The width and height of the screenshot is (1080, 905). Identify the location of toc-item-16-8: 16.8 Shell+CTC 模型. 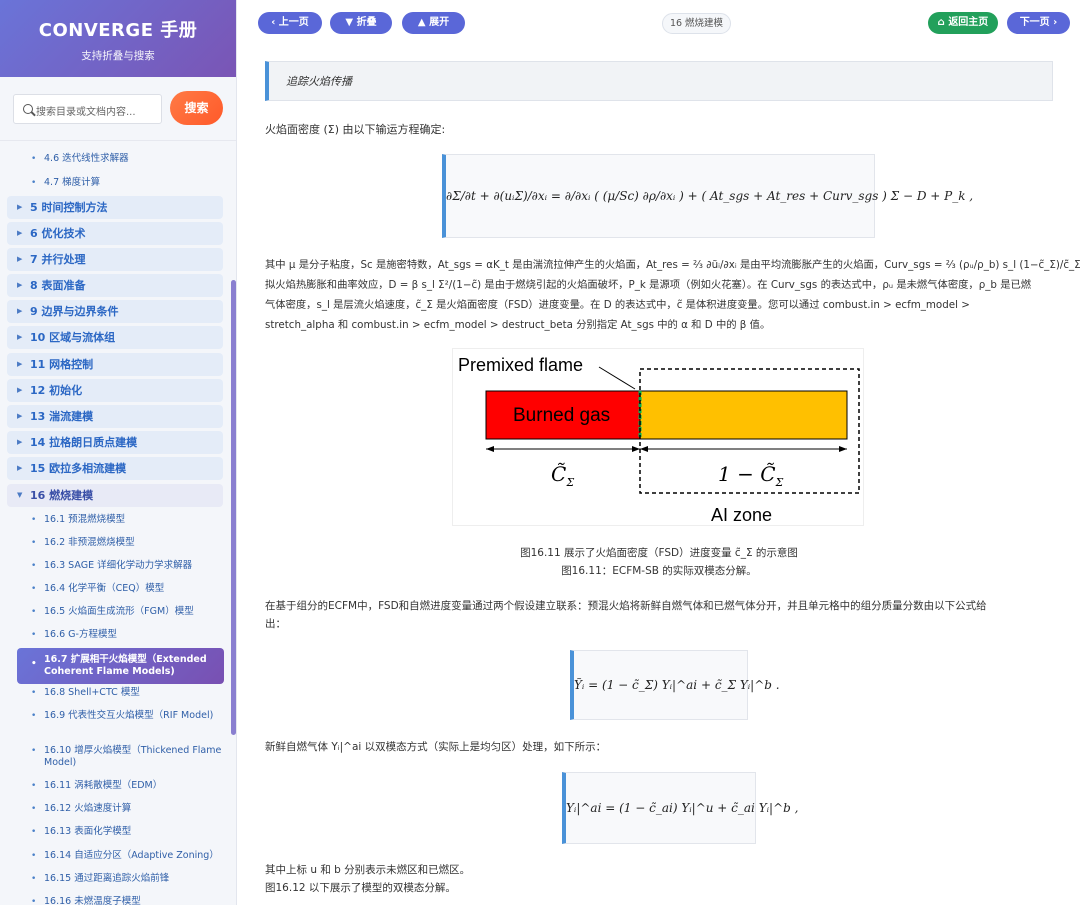
(120, 693).